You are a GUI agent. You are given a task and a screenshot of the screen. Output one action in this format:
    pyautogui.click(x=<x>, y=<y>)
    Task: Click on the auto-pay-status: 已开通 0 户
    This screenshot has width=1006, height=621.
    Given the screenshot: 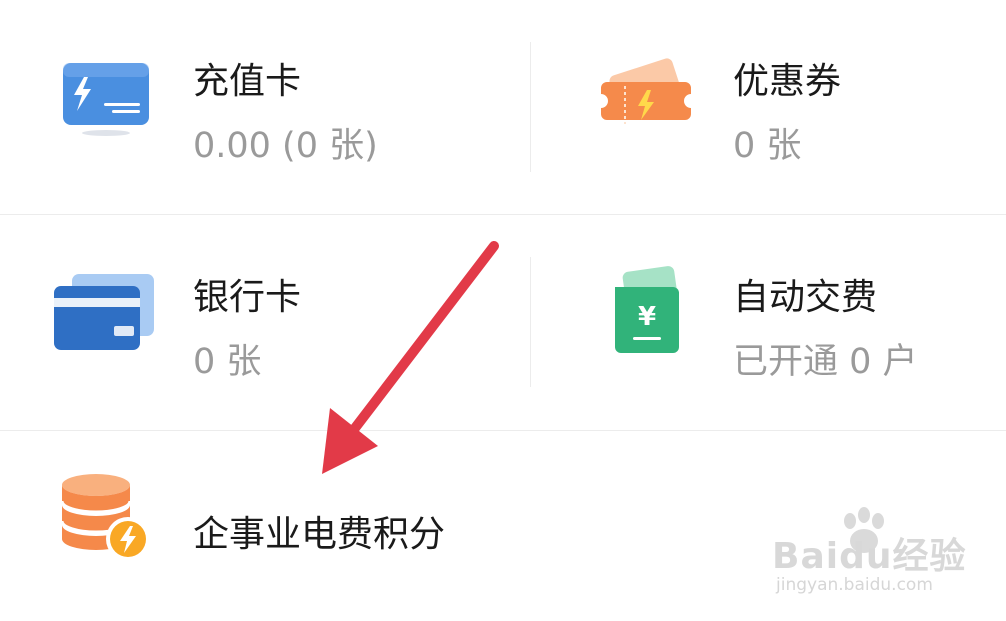 What is the action you would take?
    pyautogui.click(x=825, y=362)
    